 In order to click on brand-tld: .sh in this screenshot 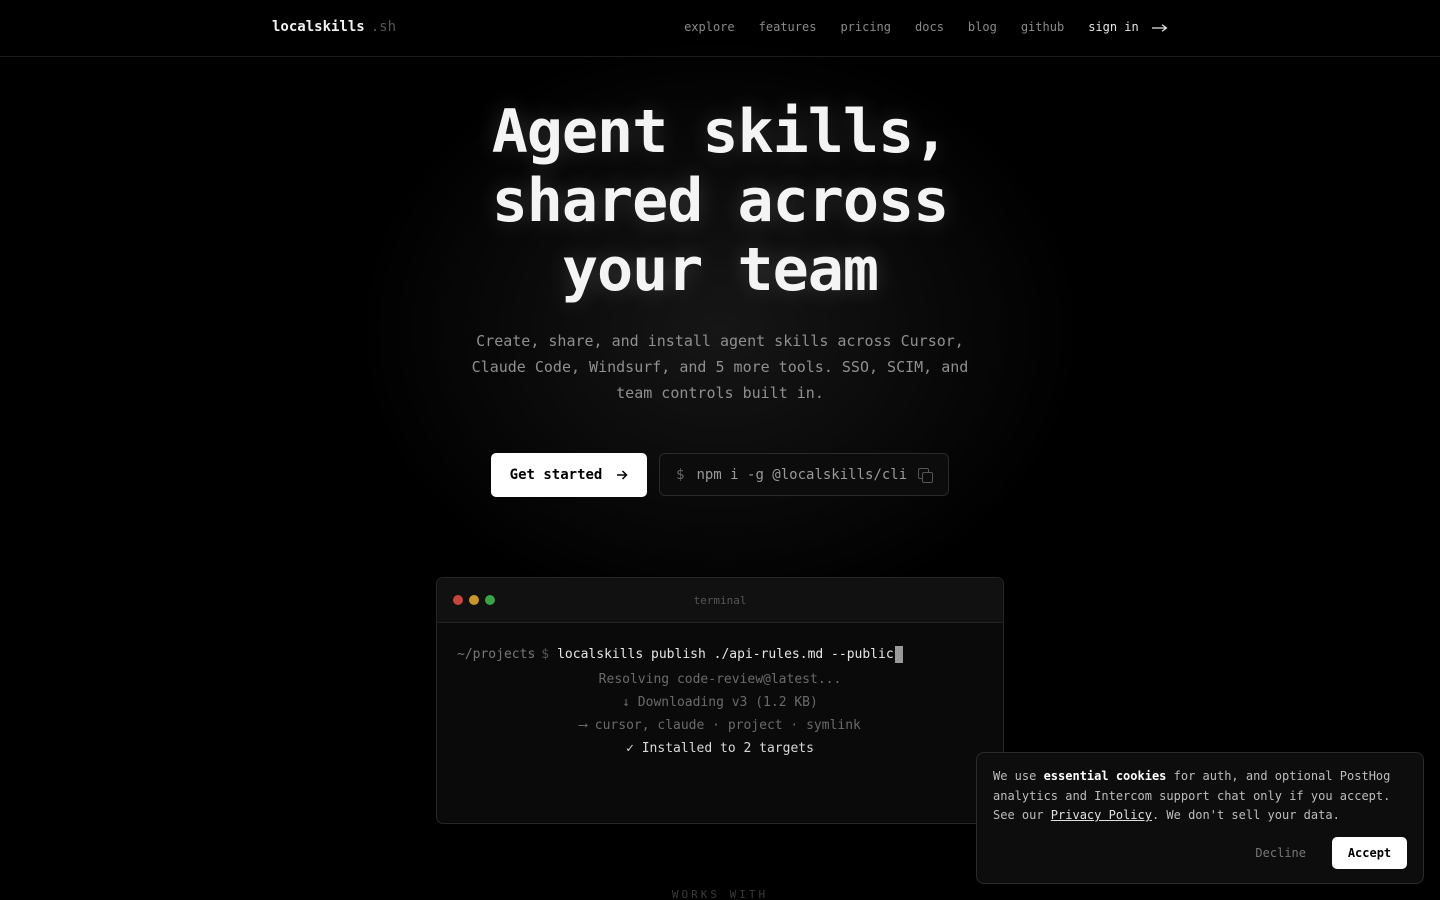, I will do `click(383, 27)`.